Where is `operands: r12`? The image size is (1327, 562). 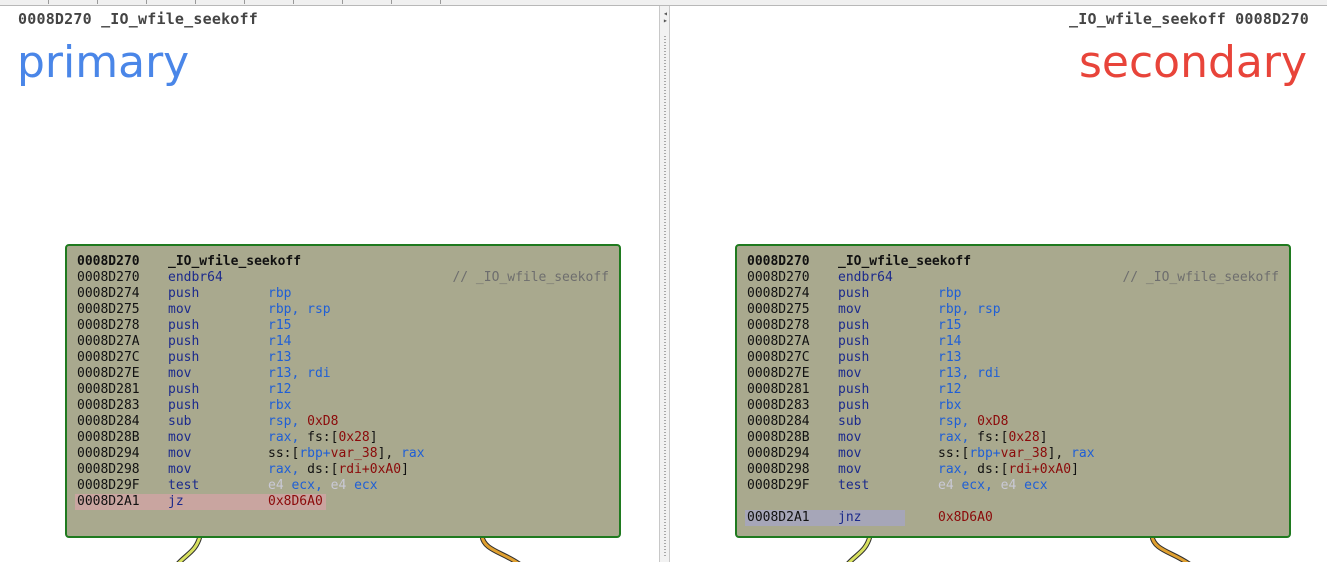 operands: r12 is located at coordinates (279, 390).